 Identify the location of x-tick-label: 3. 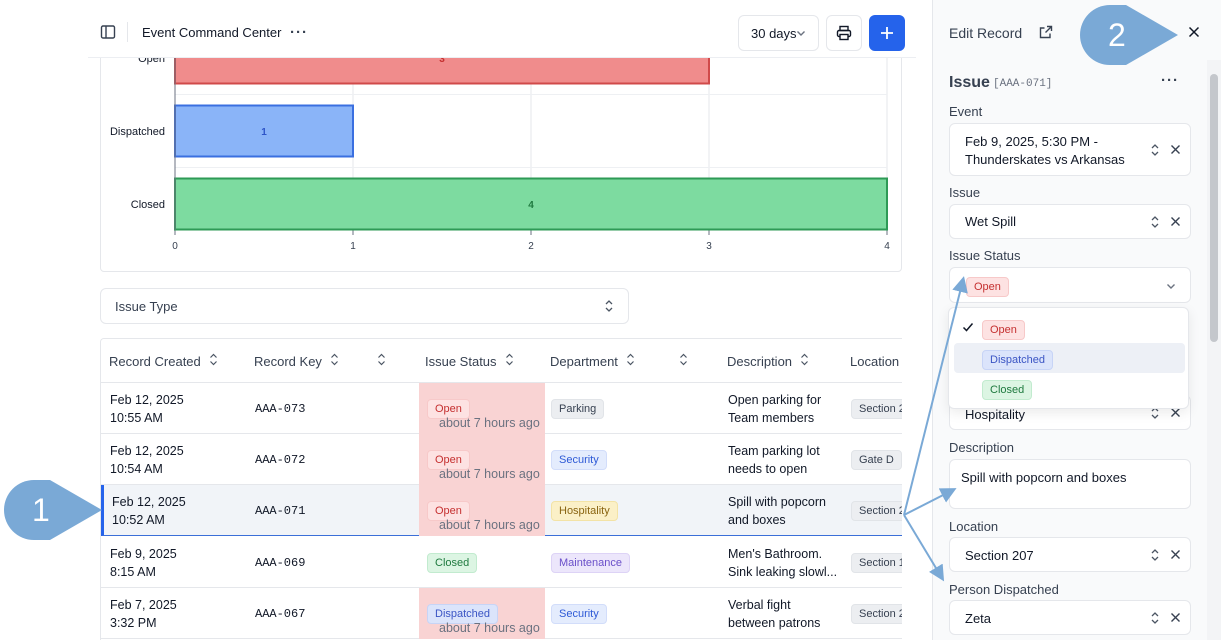
(709, 246).